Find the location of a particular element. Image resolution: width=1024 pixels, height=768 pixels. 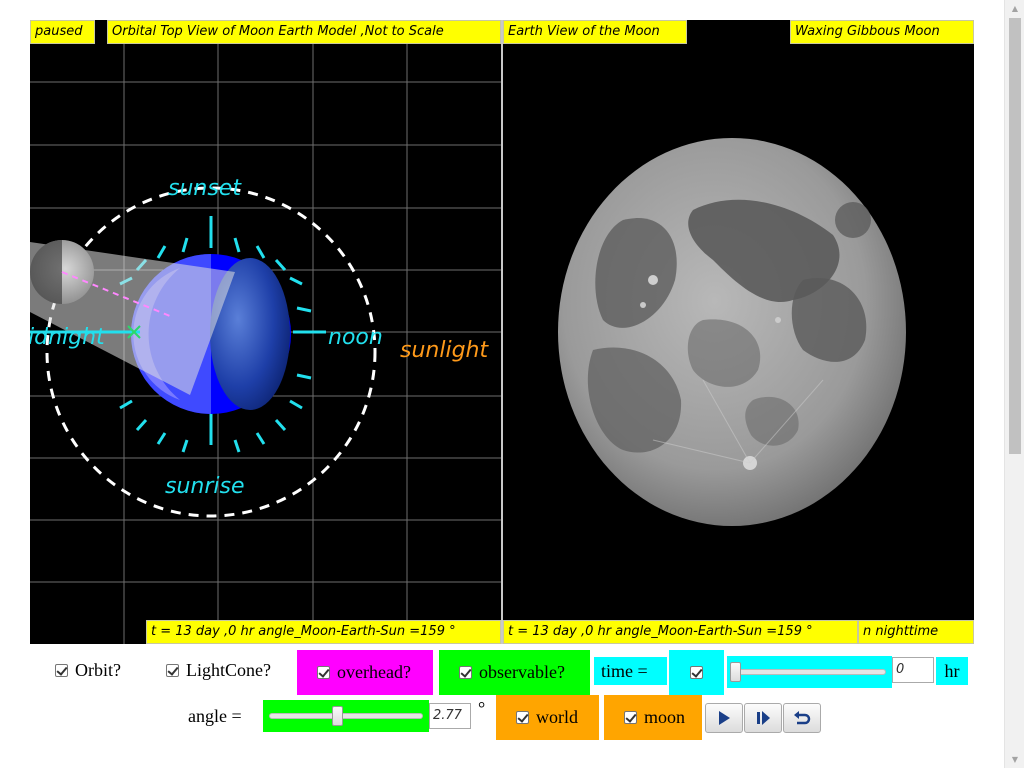

moon-checkbox-control: moon is located at coordinates (653, 717).